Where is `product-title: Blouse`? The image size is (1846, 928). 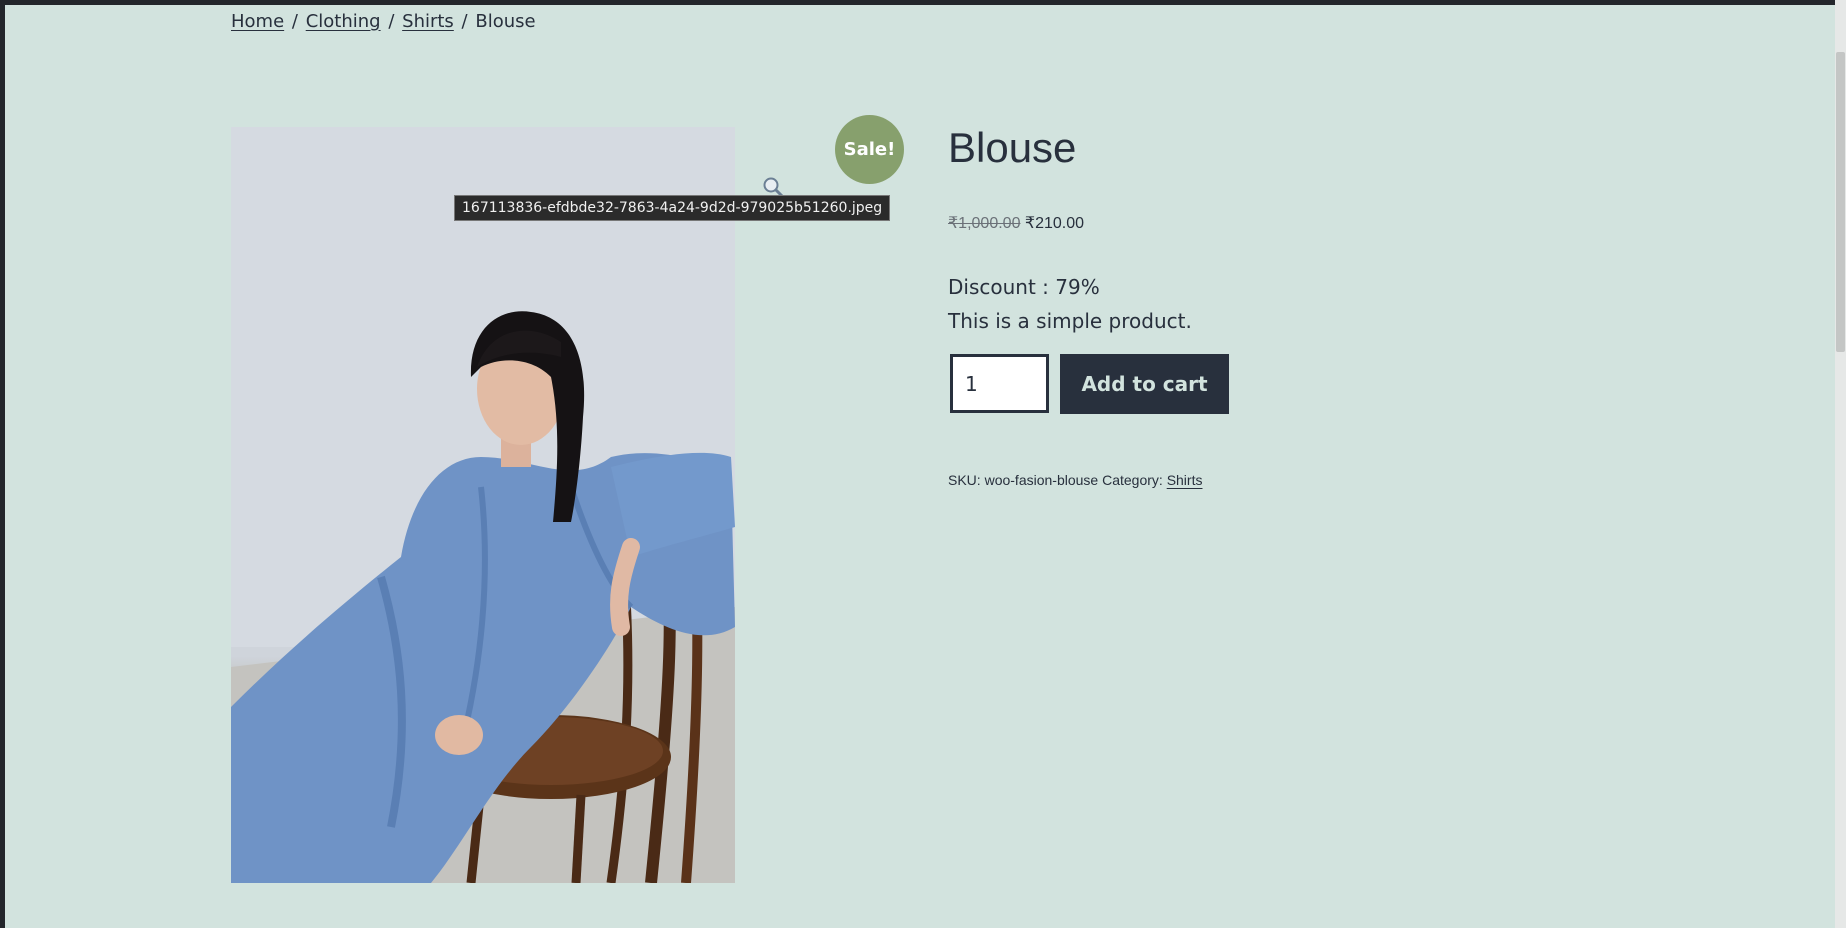
product-title: Blouse is located at coordinates (1012, 147).